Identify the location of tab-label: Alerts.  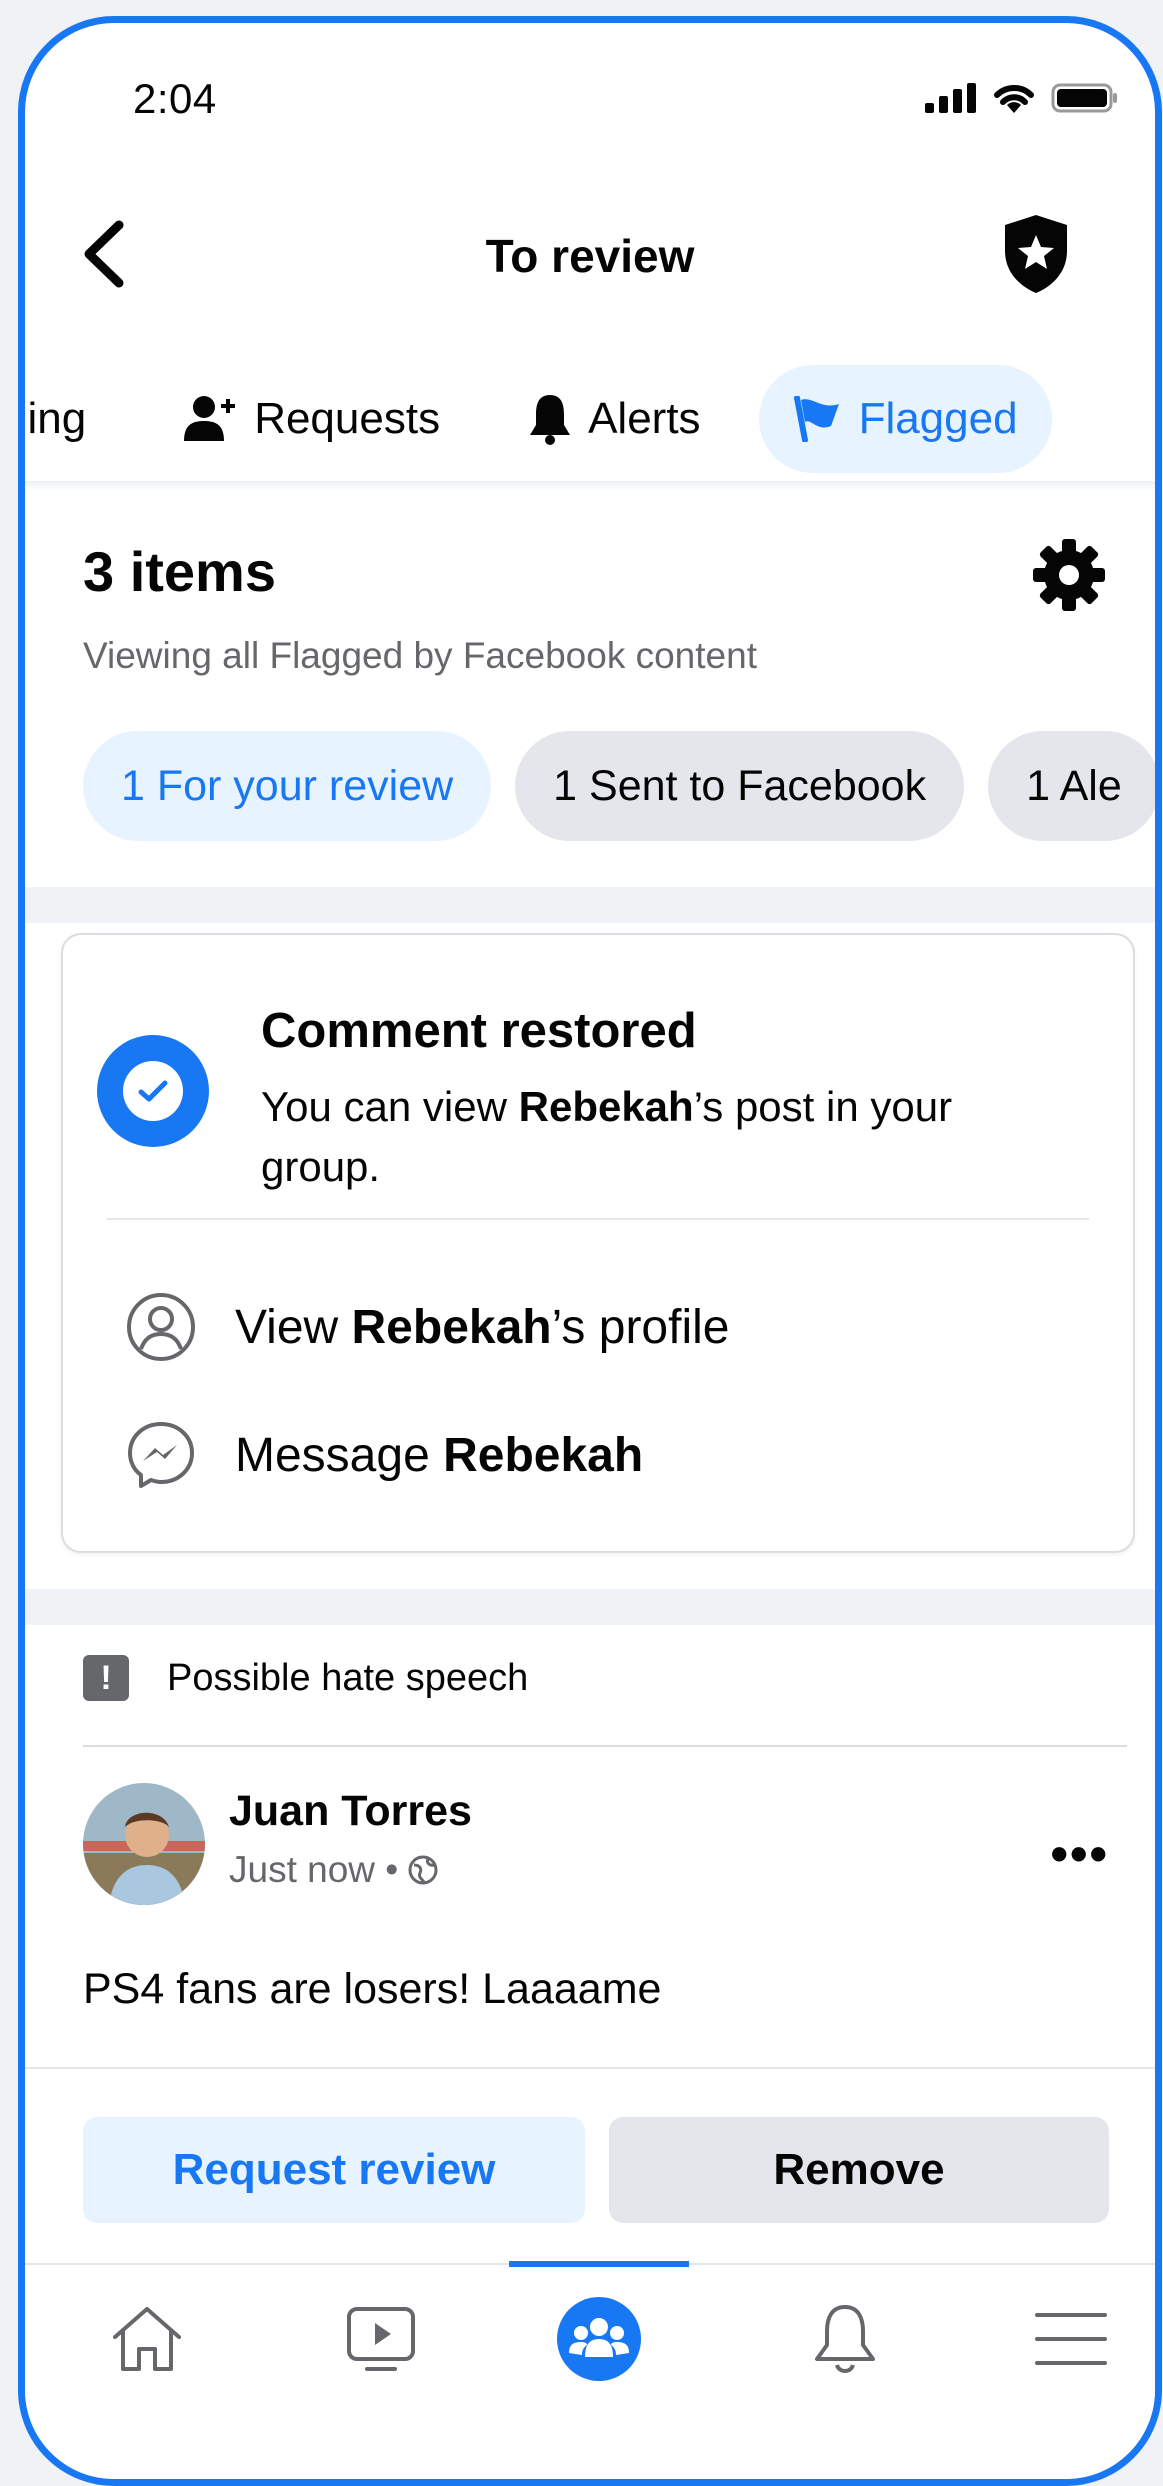
(644, 418).